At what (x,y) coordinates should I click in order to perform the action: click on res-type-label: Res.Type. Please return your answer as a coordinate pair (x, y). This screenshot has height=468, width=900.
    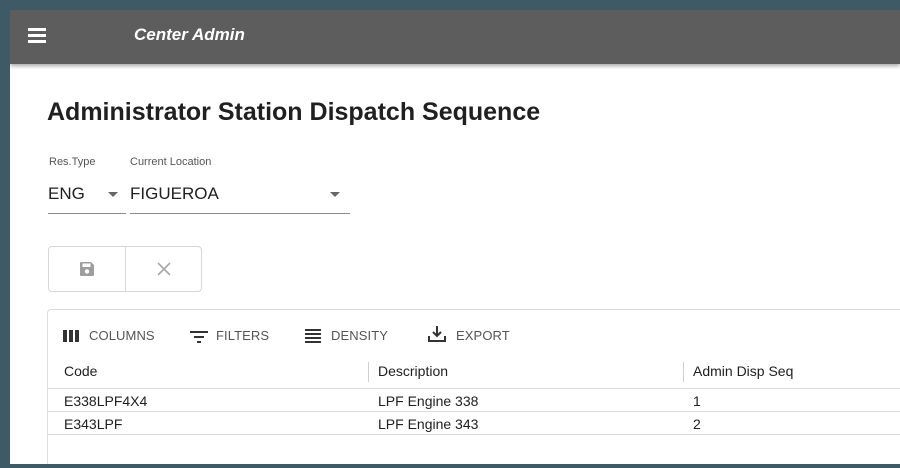
    Looking at the image, I should click on (72, 162).